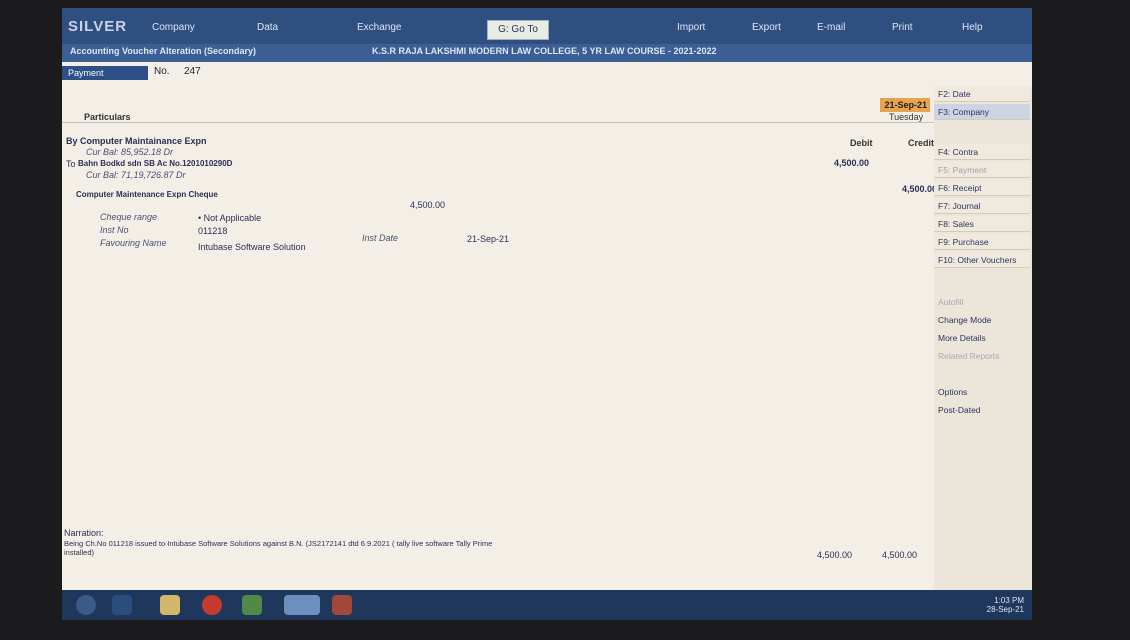  What do you see at coordinates (547, 605) in the screenshot?
I see `windows-taskbar: 1:03 PM 28-Sep-21` at bounding box center [547, 605].